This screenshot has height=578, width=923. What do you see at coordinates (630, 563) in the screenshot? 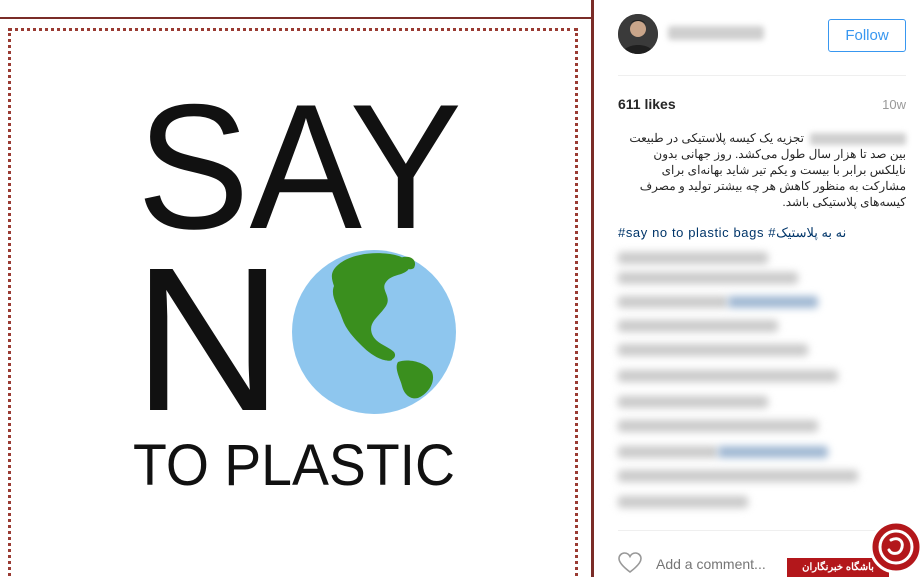
I see `heart-icon` at bounding box center [630, 563].